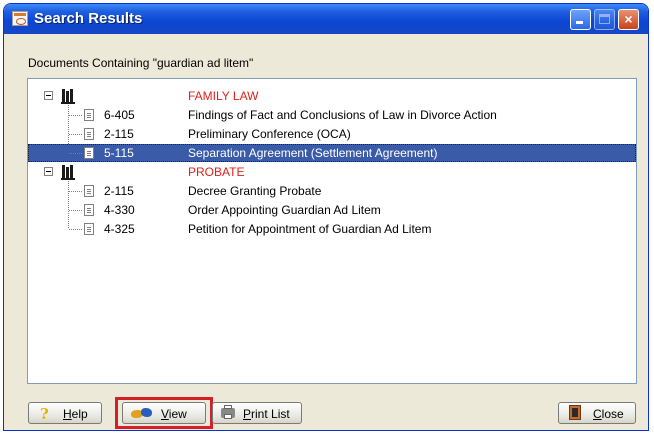  I want to click on window-close-button: ×, so click(628, 19).